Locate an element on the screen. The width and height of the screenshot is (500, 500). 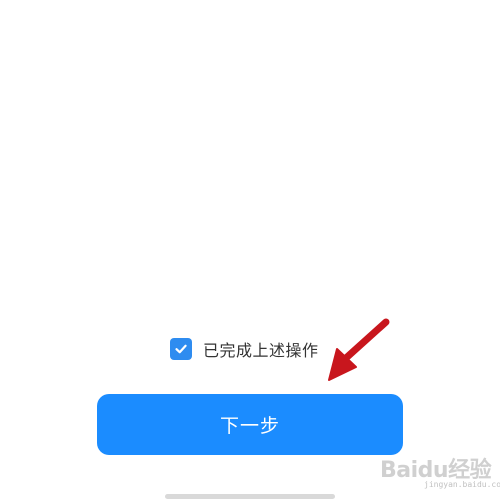
baidu-watermark: Baidu经验 jingyan.baidu.com is located at coordinates (440, 471).